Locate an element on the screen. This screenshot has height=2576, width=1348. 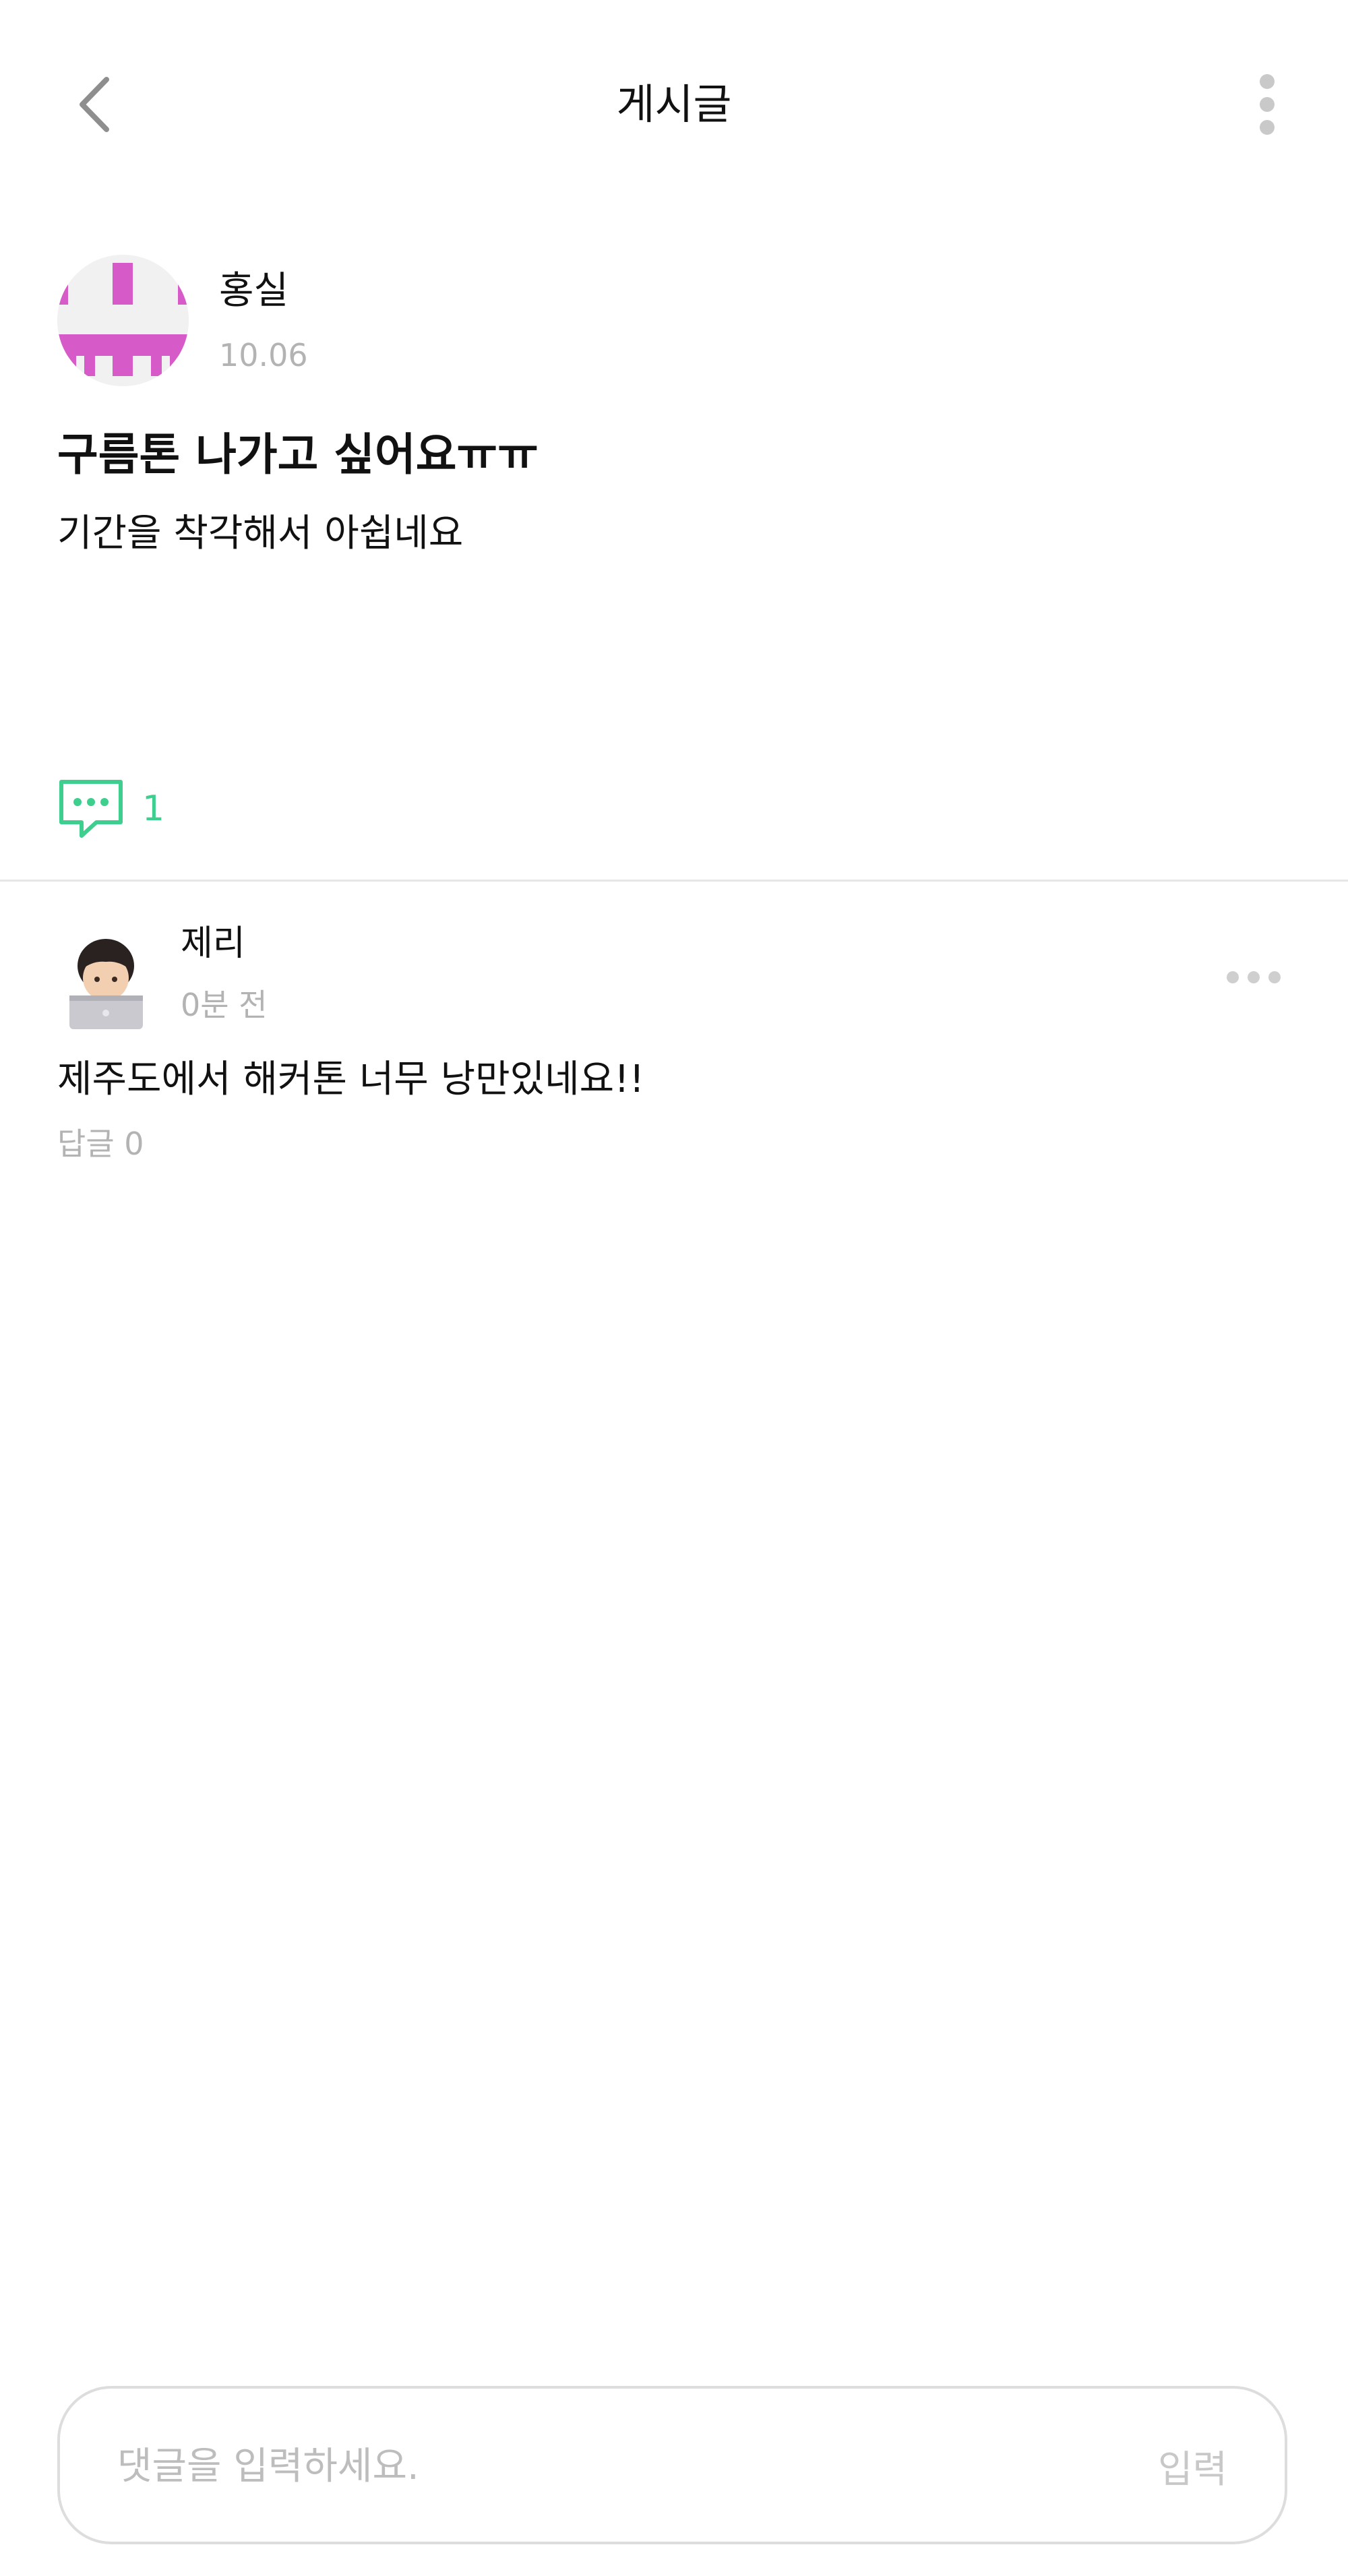
post-title: 구름톤 나가고 싶어요ㅠㅠ is located at coordinates (298, 455).